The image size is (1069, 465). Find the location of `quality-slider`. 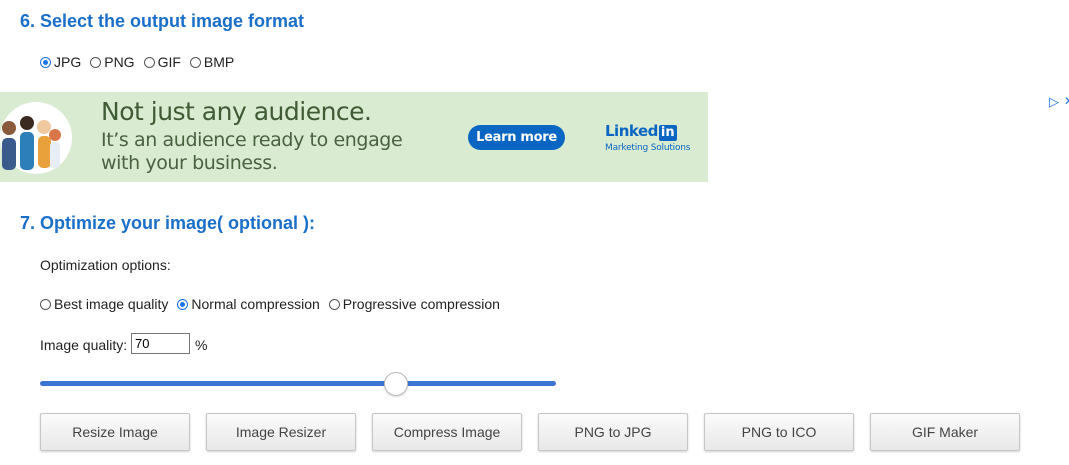

quality-slider is located at coordinates (298, 384).